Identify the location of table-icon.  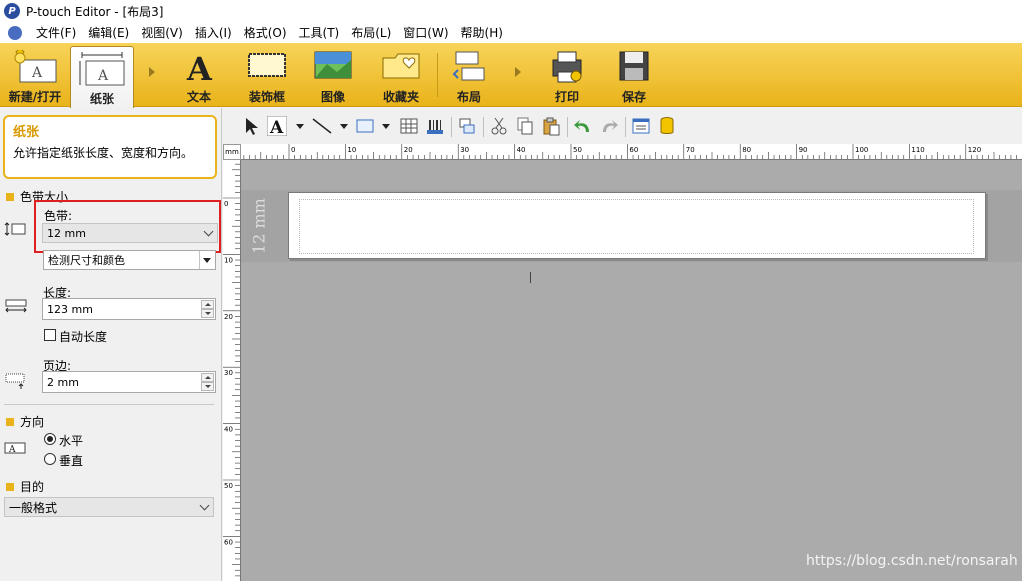
(409, 126).